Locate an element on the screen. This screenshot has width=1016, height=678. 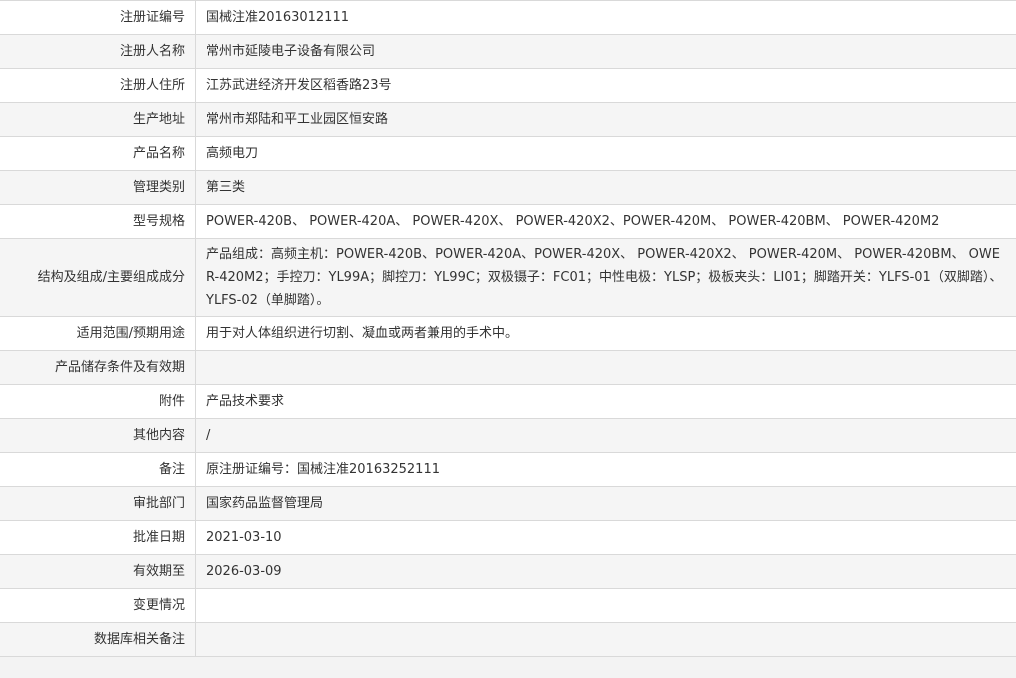
field-label-production-address: 生产地址 is located at coordinates (98, 119).